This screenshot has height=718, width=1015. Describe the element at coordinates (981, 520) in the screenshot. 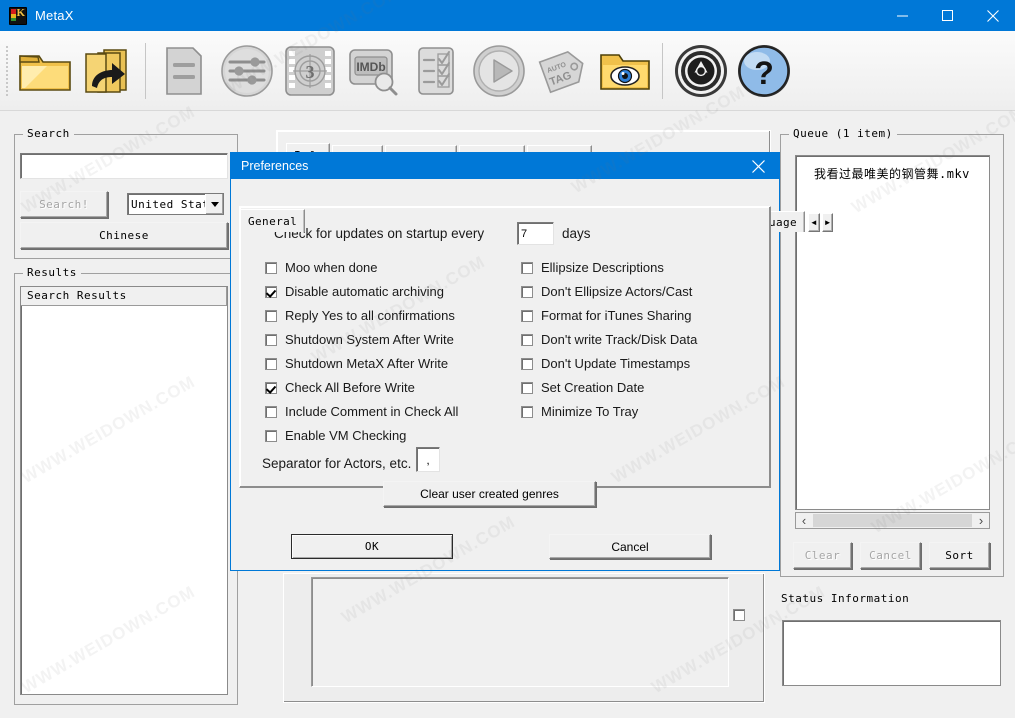

I see `scroll-right-arrow-icon: ›` at that location.